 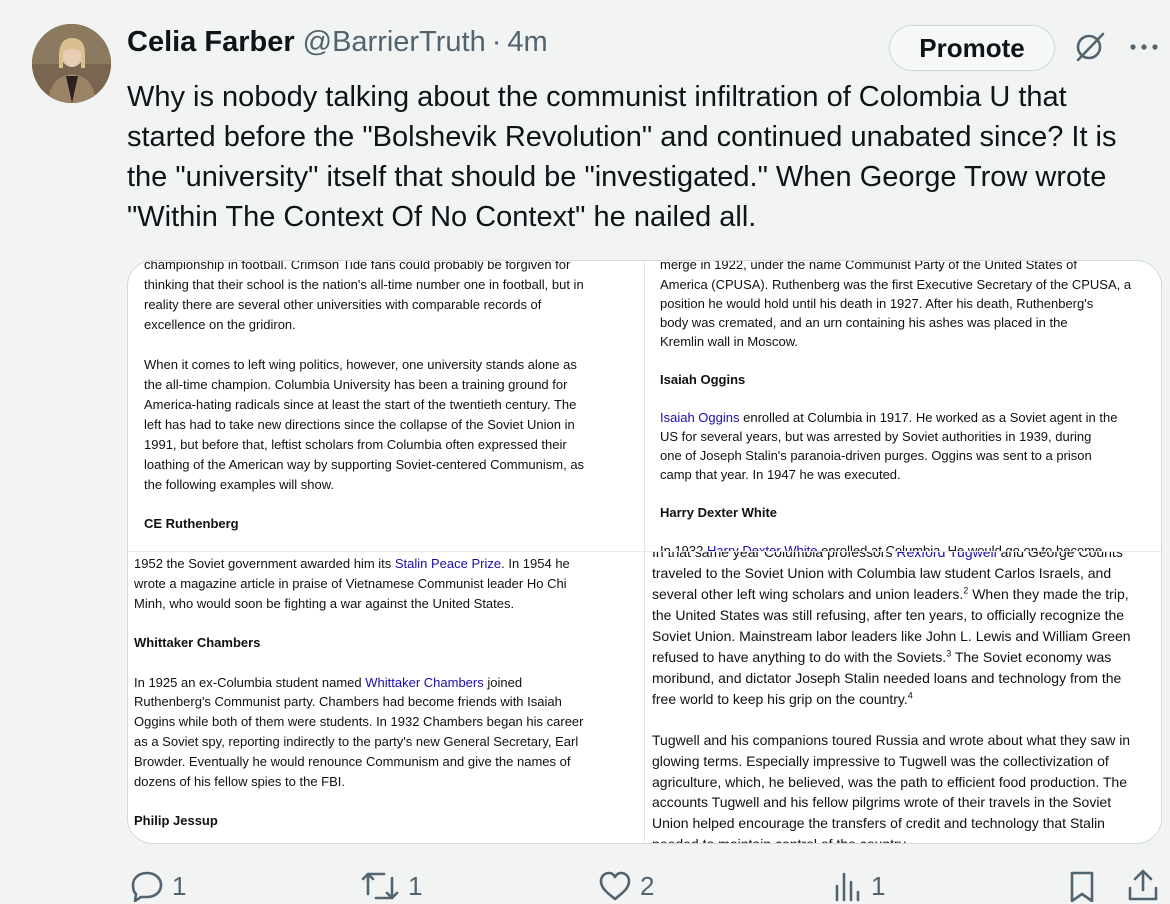 I want to click on avatar, so click(x=71, y=63).